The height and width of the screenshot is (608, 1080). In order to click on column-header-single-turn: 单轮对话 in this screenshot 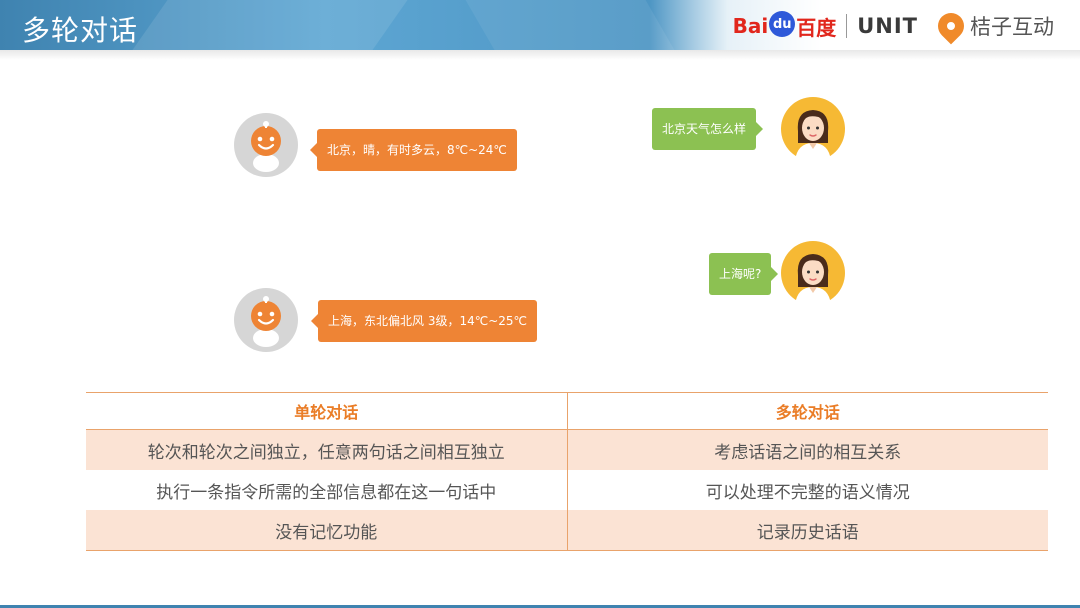, I will do `click(327, 411)`.